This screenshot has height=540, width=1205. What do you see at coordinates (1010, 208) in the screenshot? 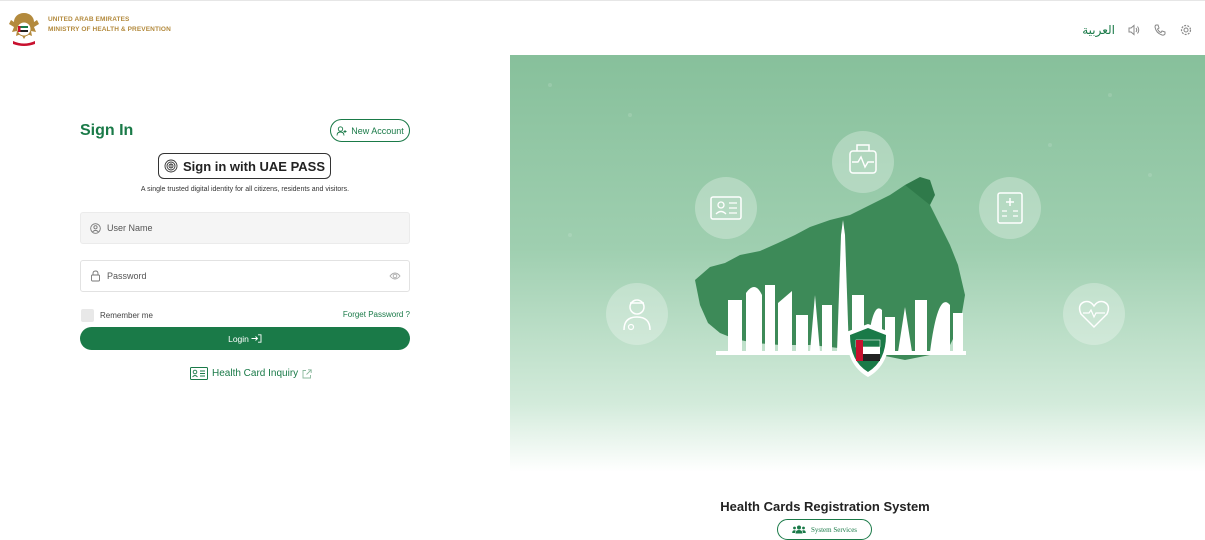
I see `hospital-bubble` at bounding box center [1010, 208].